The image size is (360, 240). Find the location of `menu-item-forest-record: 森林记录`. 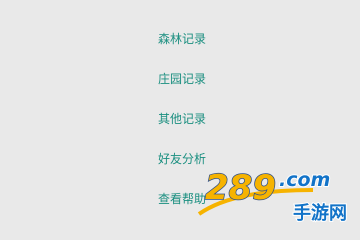

menu-item-forest-record: 森林记录 is located at coordinates (182, 39).